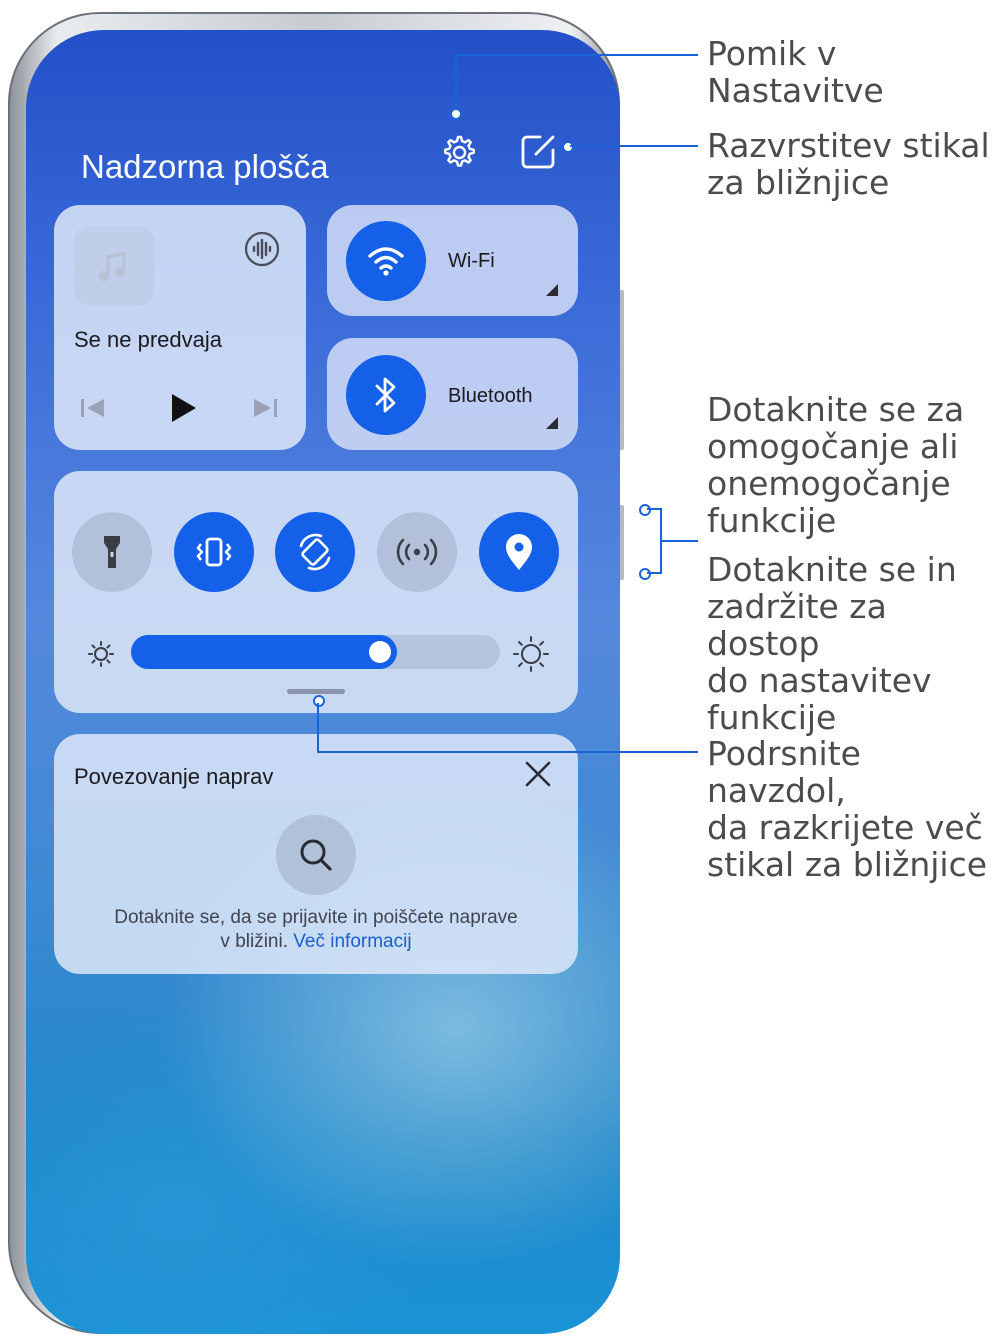  I want to click on shortcut-switches-card, so click(316, 592).